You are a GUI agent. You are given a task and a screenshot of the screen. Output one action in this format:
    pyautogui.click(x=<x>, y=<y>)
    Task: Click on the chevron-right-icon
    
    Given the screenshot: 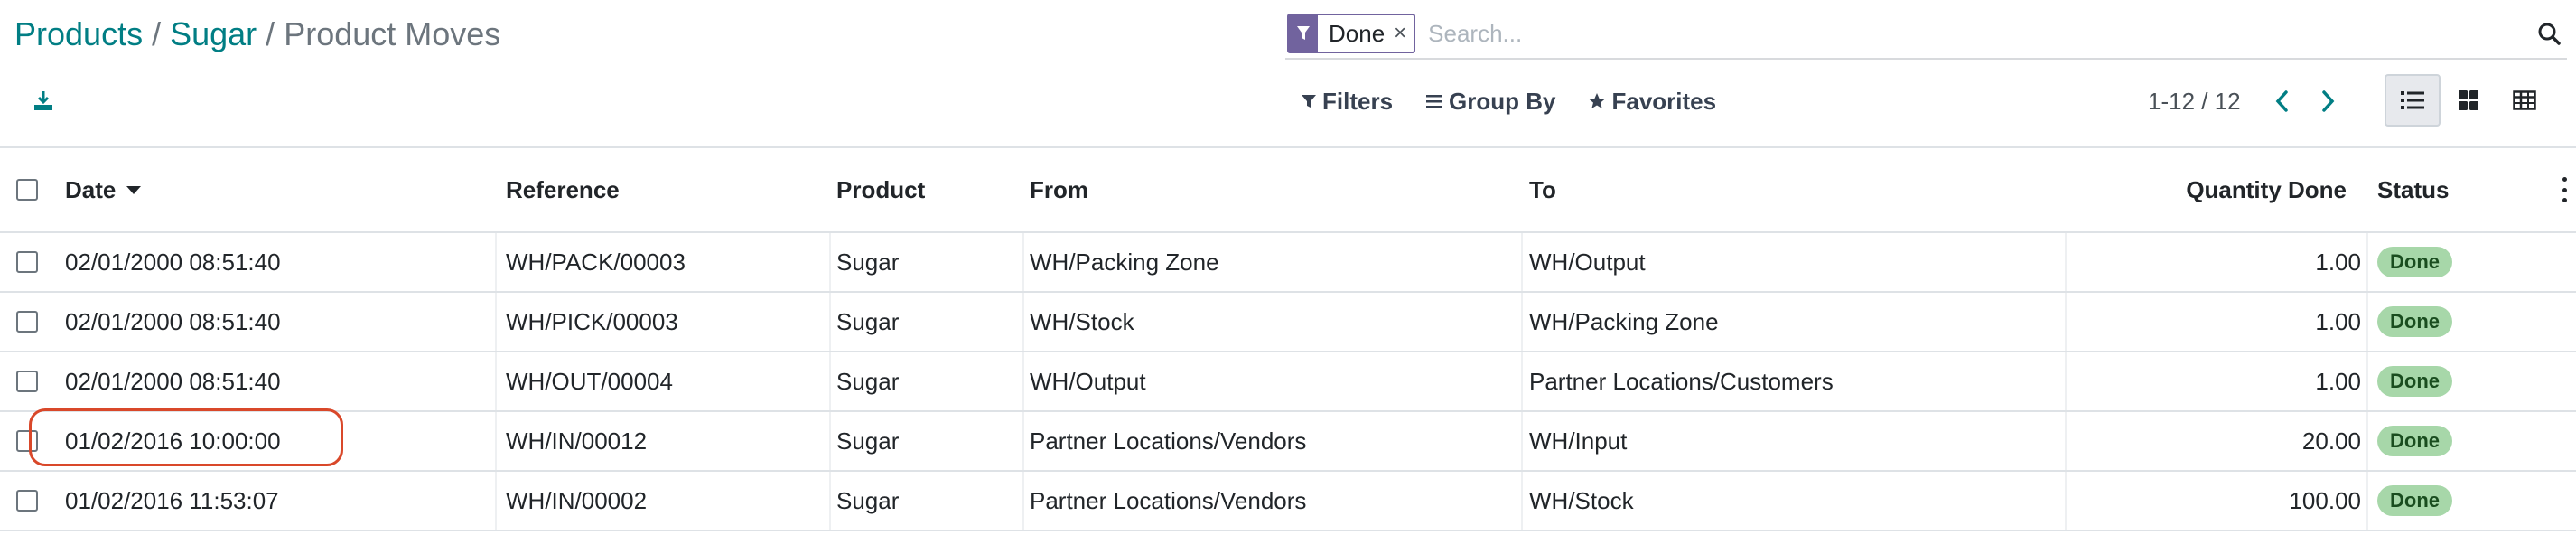 What is the action you would take?
    pyautogui.click(x=2328, y=101)
    